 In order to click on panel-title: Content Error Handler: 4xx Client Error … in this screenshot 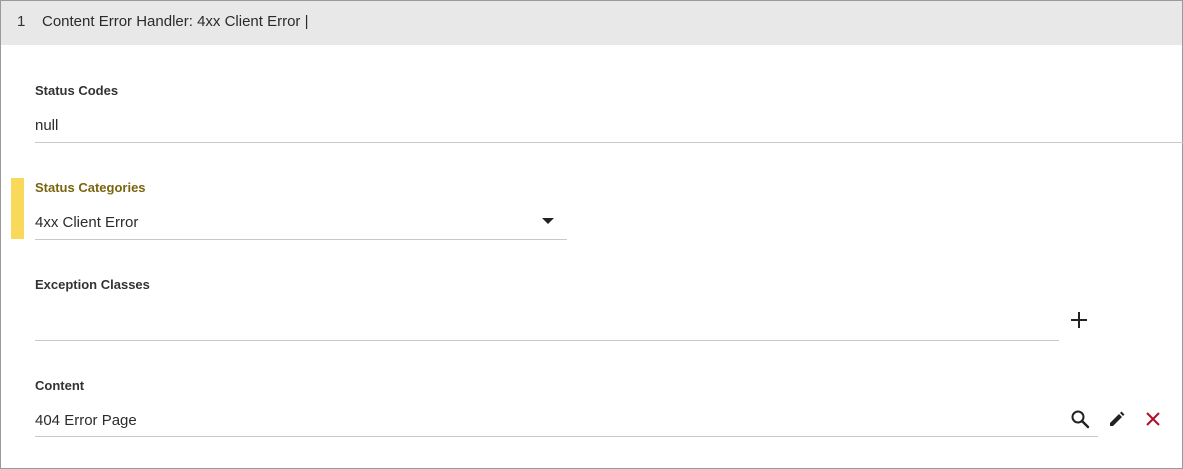, I will do `click(175, 21)`.